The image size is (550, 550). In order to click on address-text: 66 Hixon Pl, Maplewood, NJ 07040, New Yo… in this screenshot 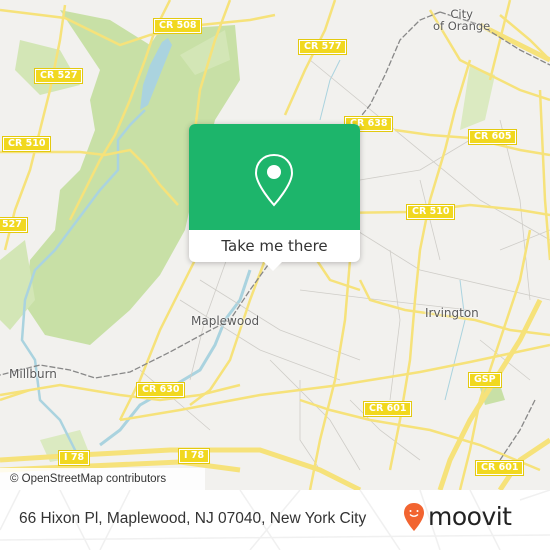, I will do `click(193, 518)`.